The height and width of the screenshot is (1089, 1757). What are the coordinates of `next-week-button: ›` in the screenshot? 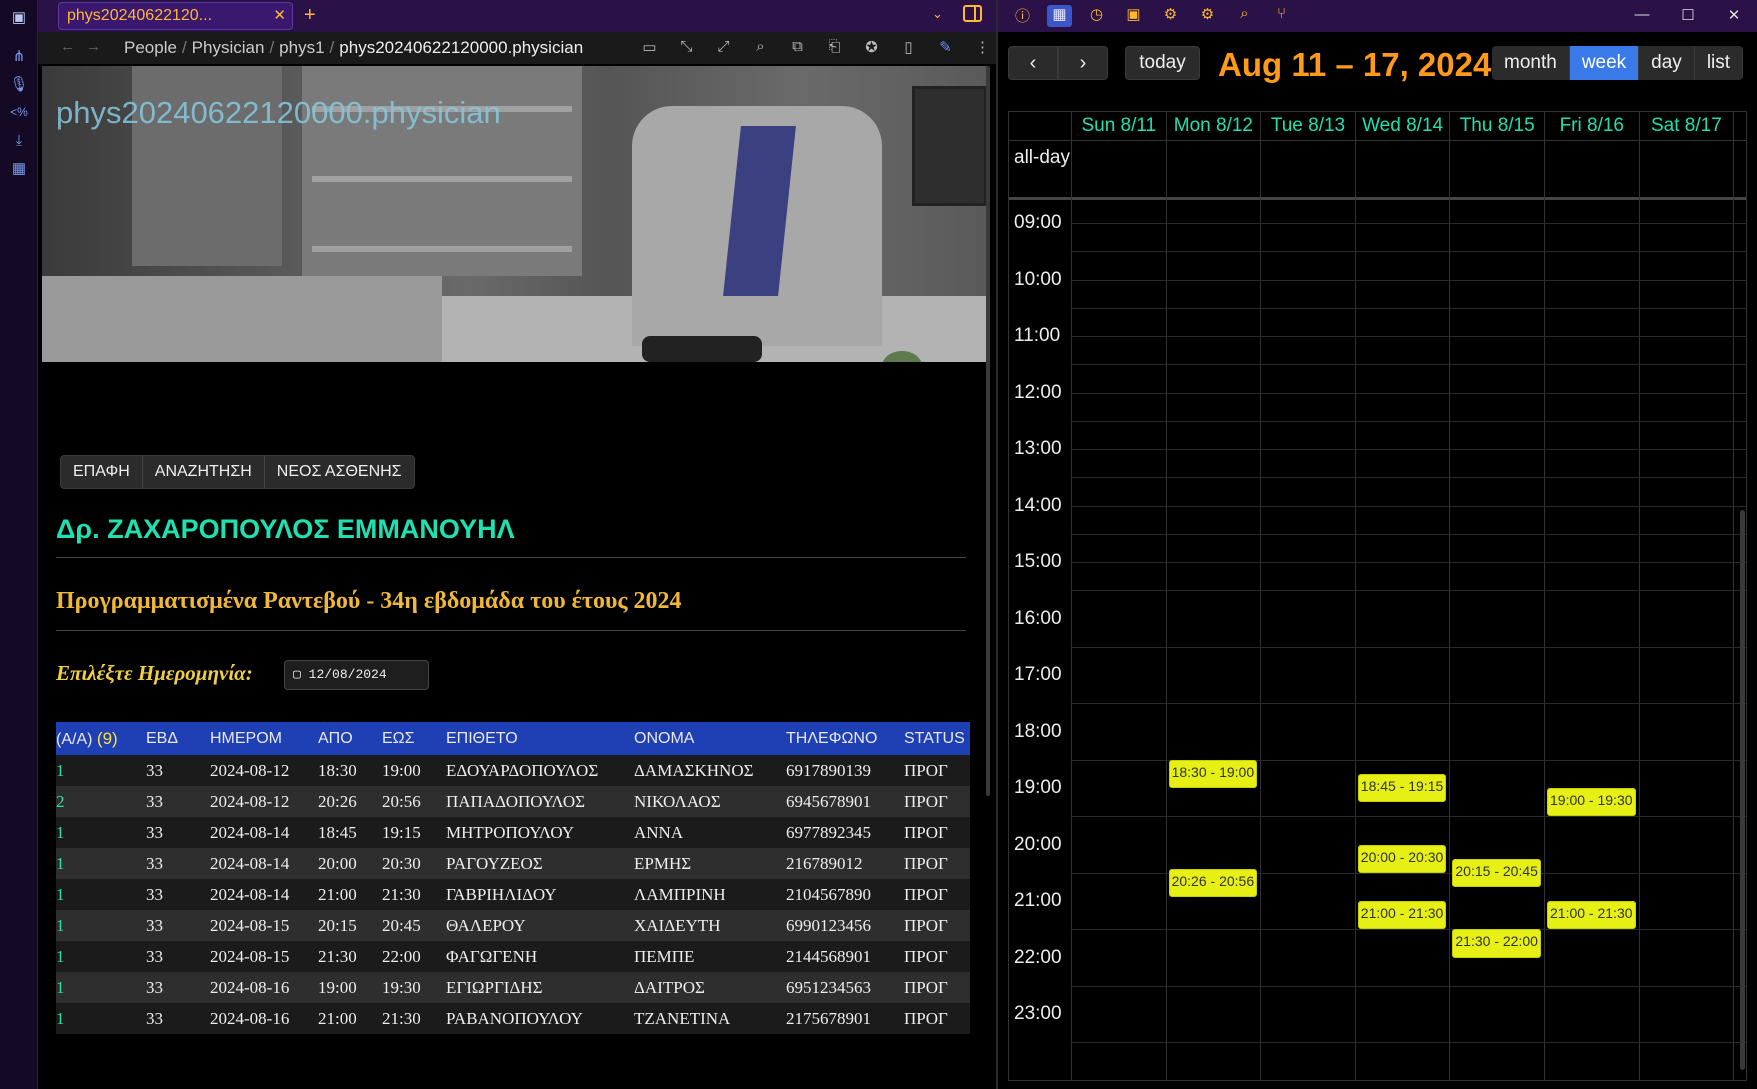 It's located at (1083, 63).